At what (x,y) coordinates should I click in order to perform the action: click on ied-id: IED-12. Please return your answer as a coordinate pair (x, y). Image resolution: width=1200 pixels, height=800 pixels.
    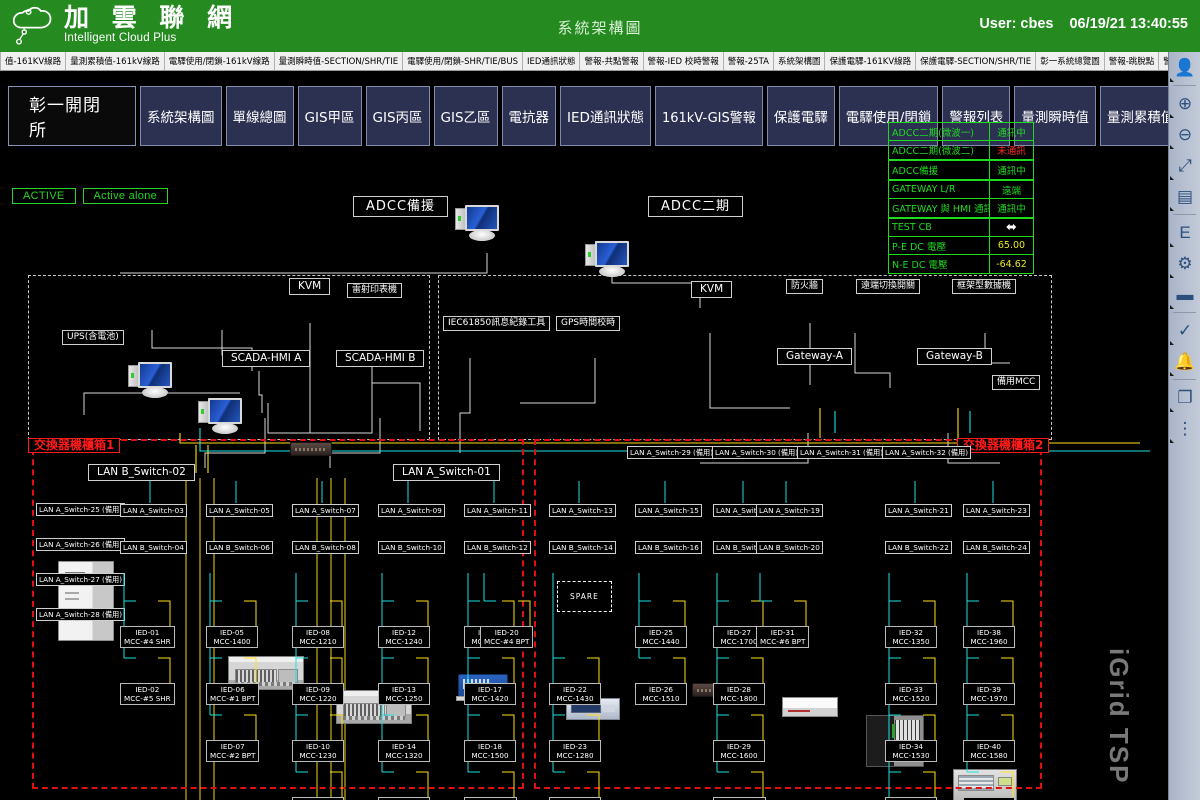
    Looking at the image, I should click on (404, 632).